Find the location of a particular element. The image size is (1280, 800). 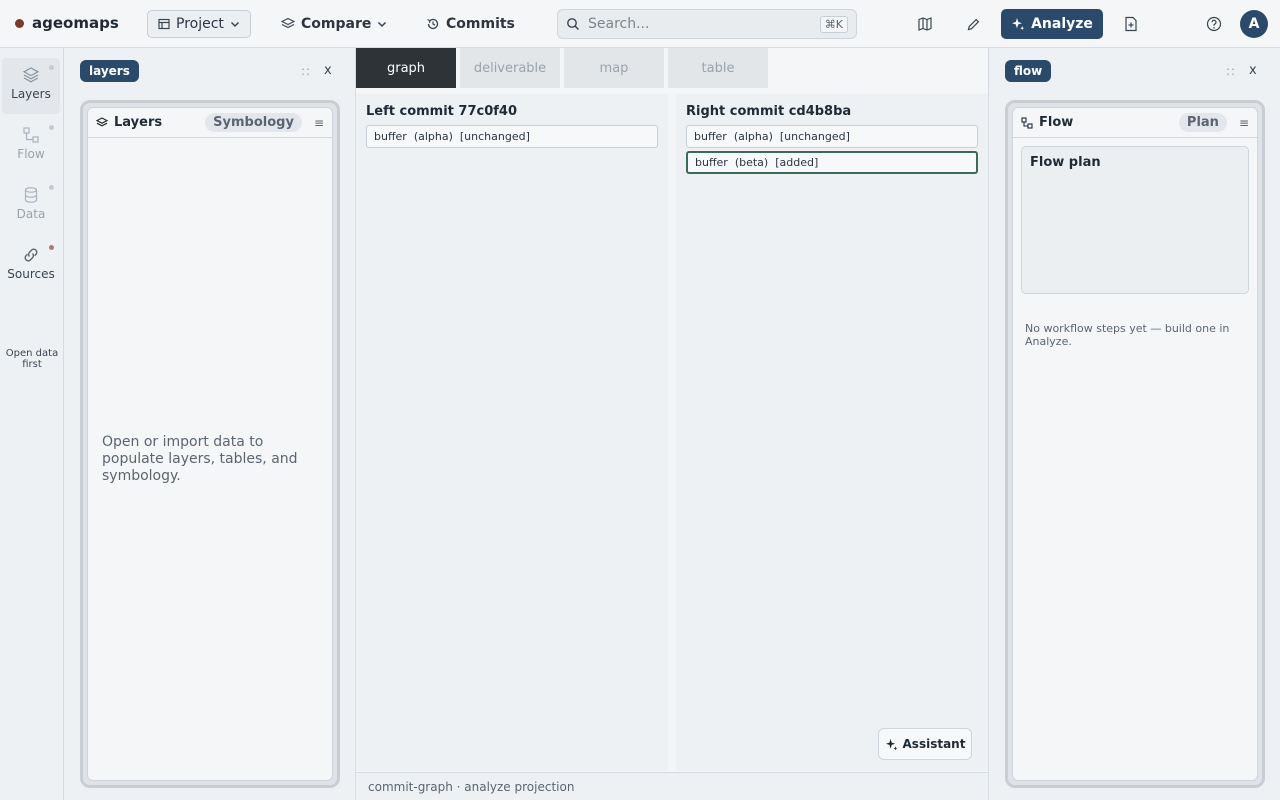

layers-card-header: Layers Symbology ≡ is located at coordinates (210, 123).